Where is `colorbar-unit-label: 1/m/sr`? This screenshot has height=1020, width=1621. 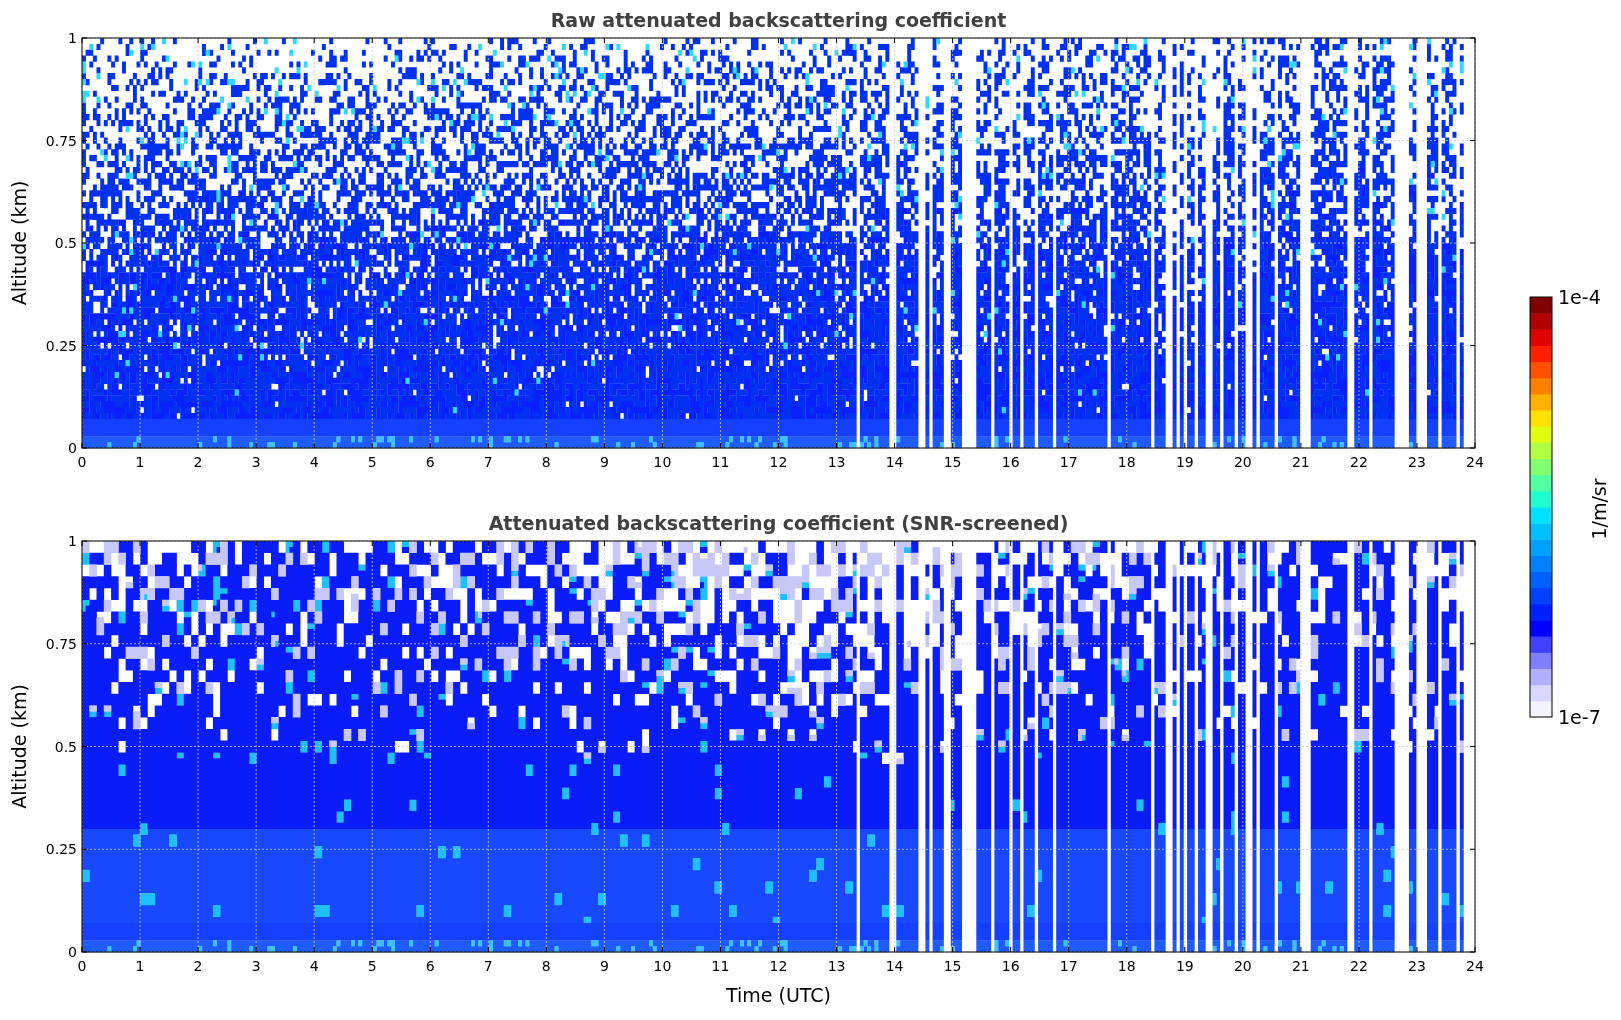
colorbar-unit-label: 1/m/sr is located at coordinates (1599, 509).